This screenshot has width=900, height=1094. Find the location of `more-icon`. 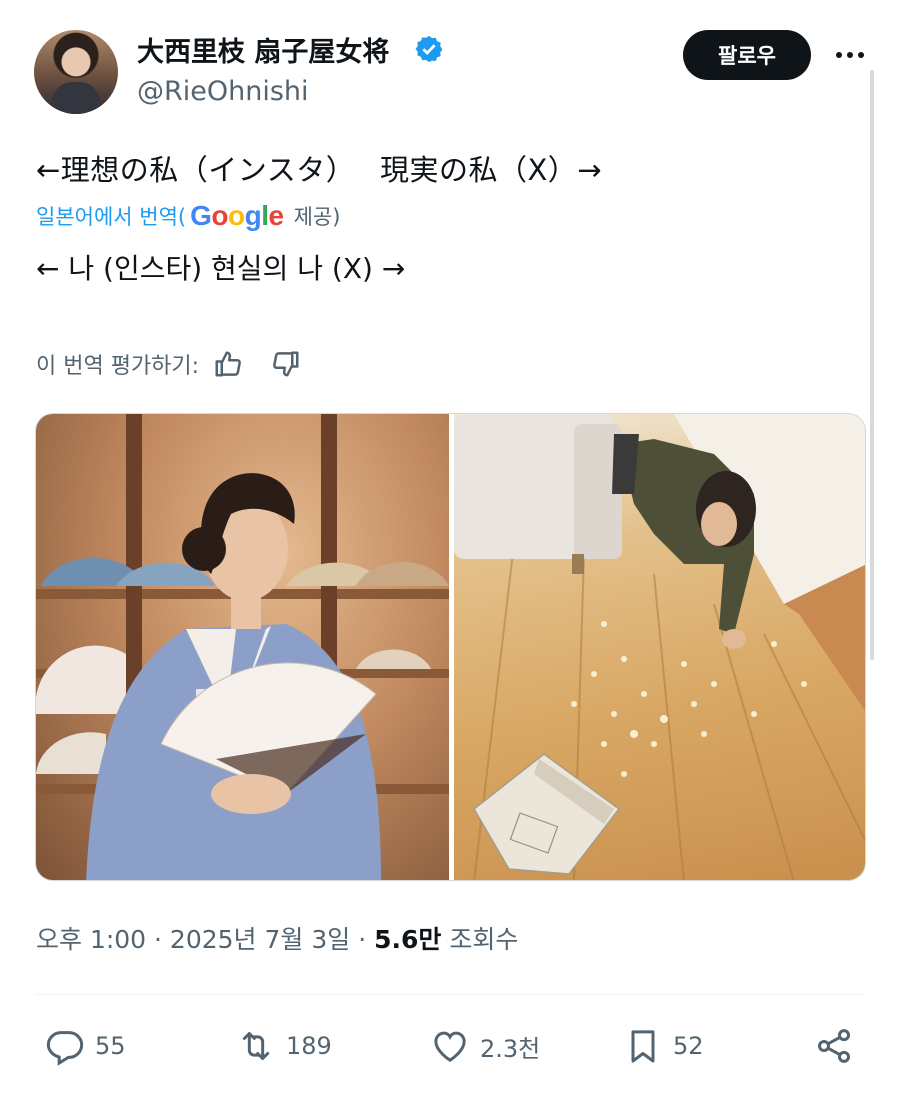

more-icon is located at coordinates (850, 55).